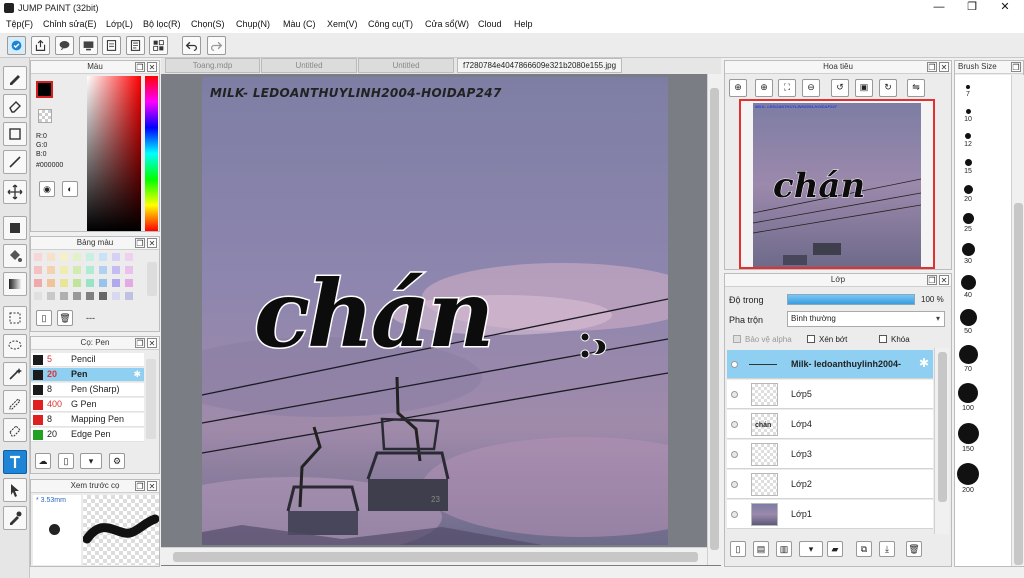 Image resolution: width=1024 pixels, height=578 pixels. I want to click on duplicate-layer-icon: ⧉, so click(864, 549).